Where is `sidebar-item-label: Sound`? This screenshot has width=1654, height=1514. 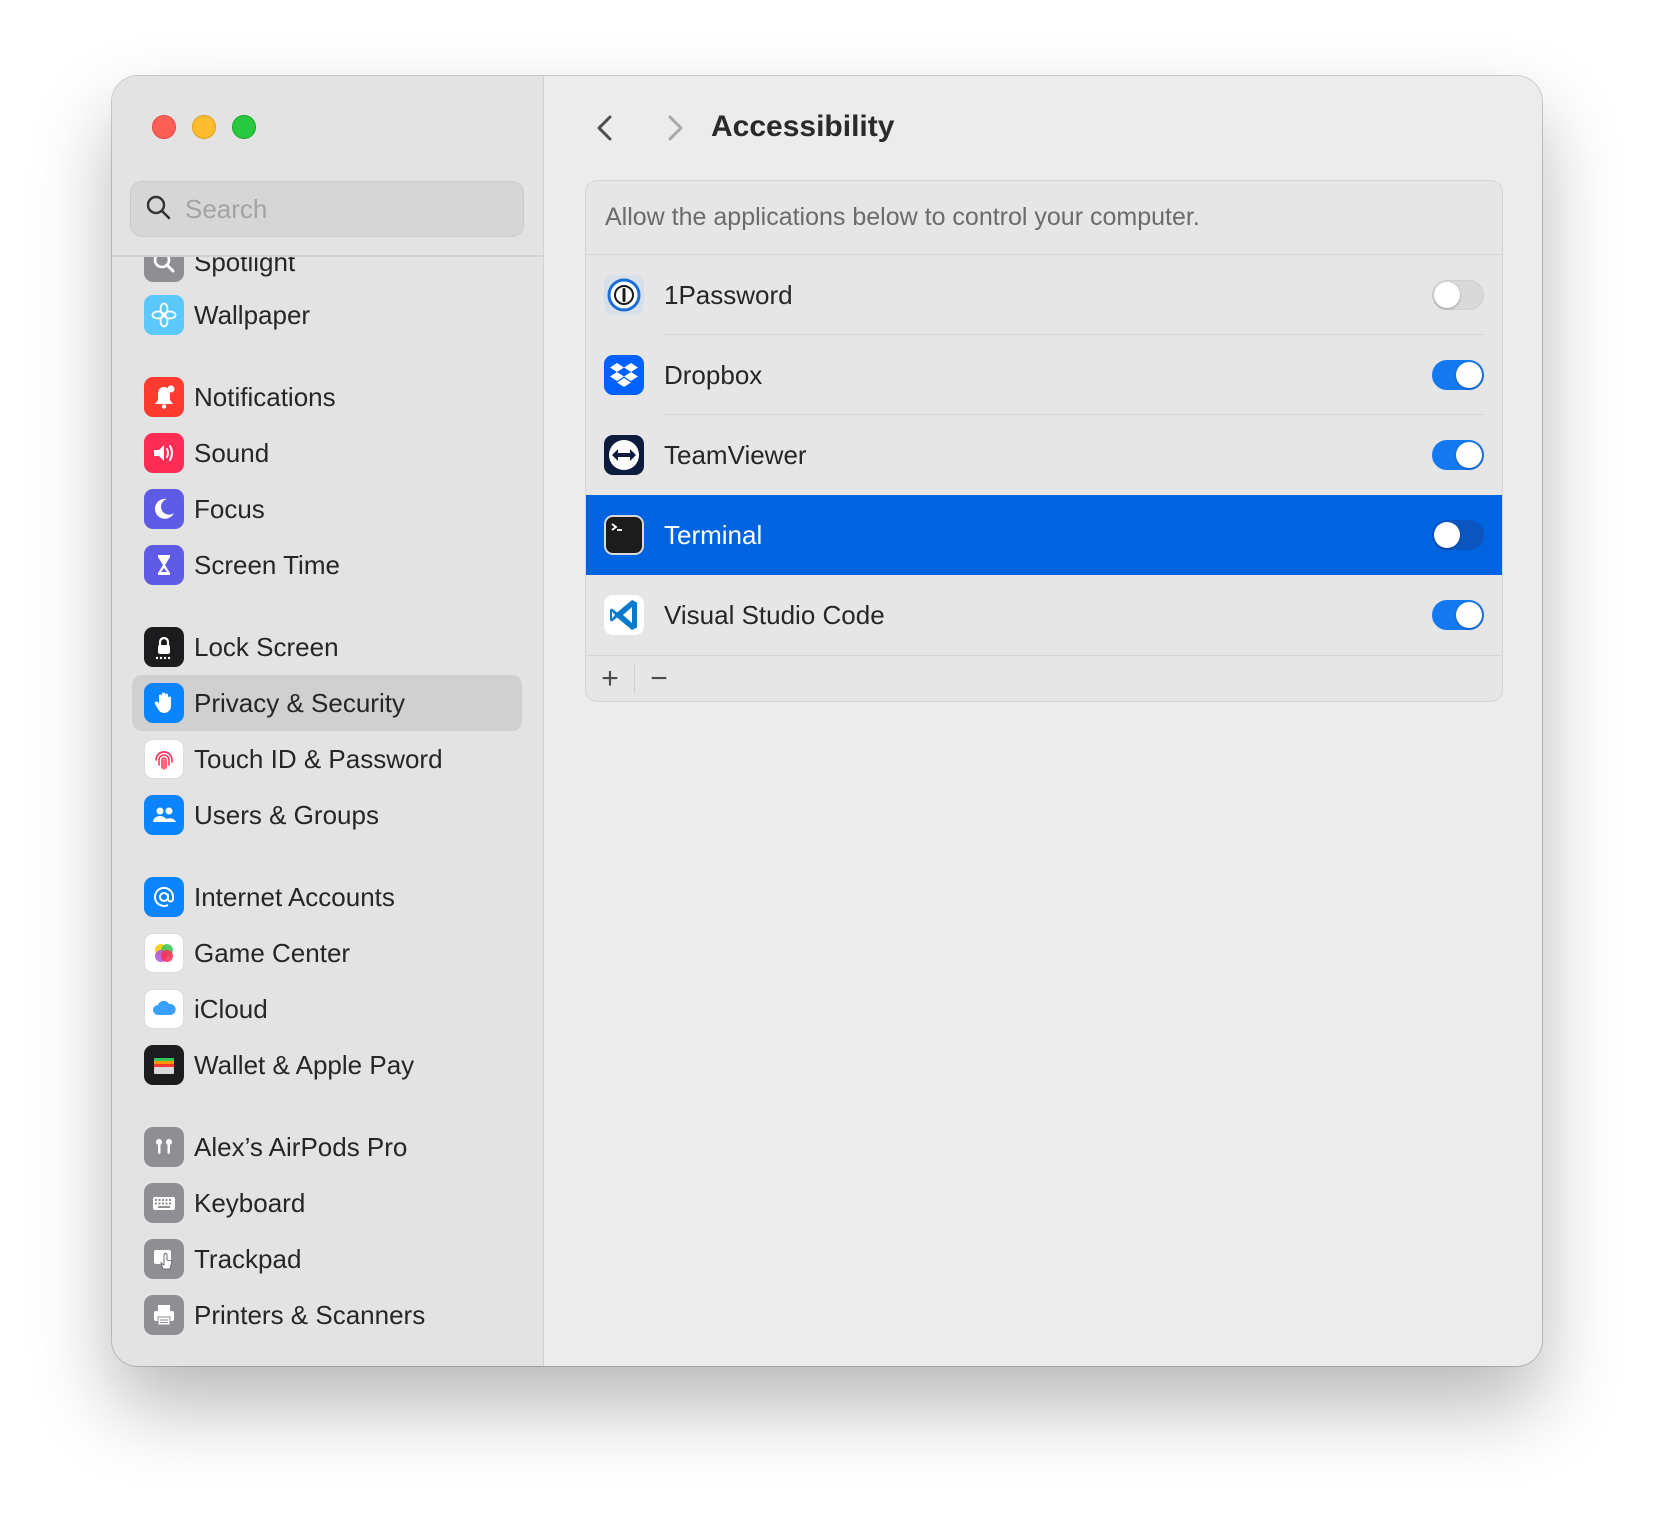
sidebar-item-label: Sound is located at coordinates (232, 452).